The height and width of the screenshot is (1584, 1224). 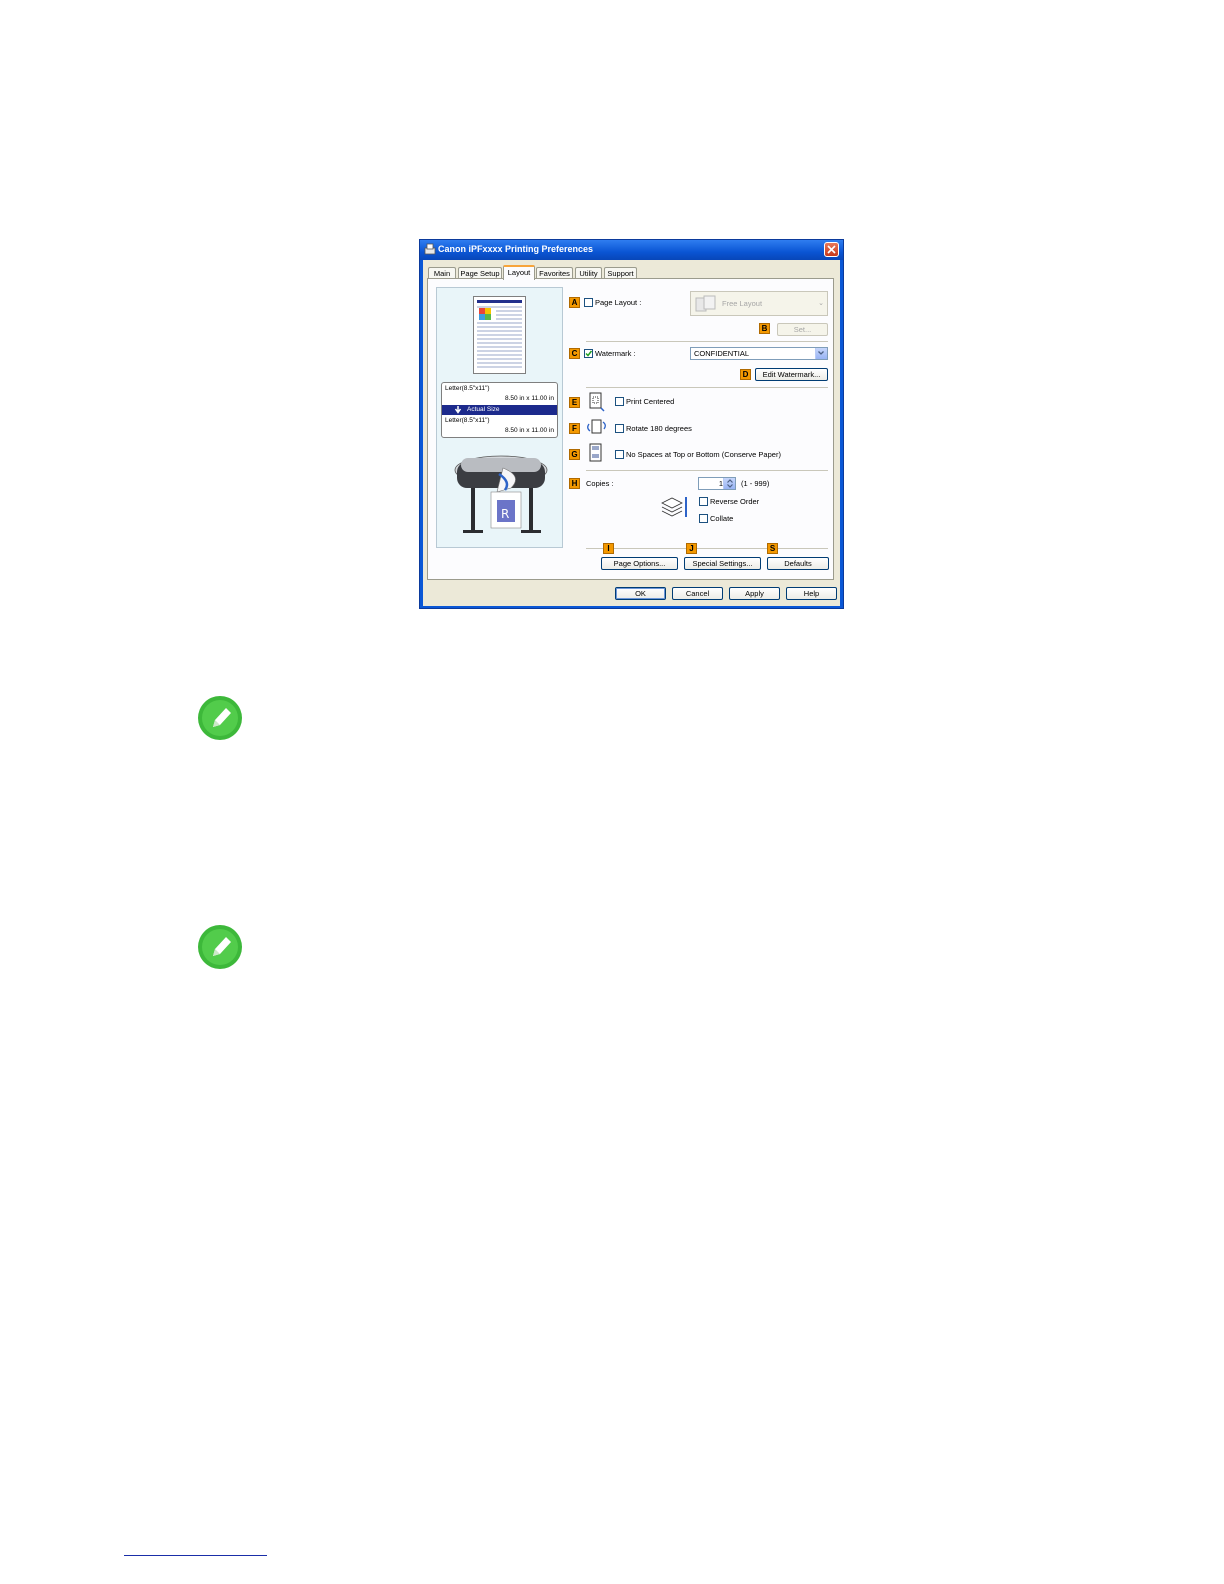 I want to click on defaults-button: Defaults, so click(x=798, y=563).